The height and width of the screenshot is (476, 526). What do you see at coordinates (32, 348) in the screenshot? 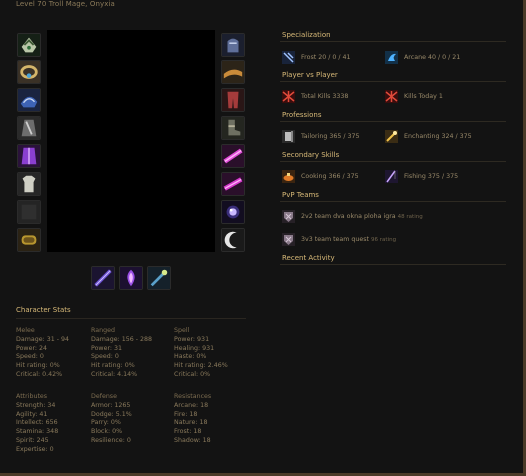
I see `melee-line: Power: 24` at bounding box center [32, 348].